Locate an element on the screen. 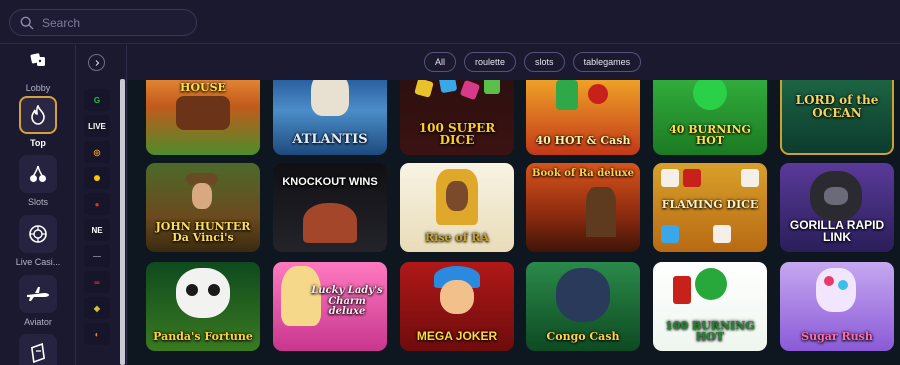 The height and width of the screenshot is (365, 900). chevron-right-icon is located at coordinates (97, 62).